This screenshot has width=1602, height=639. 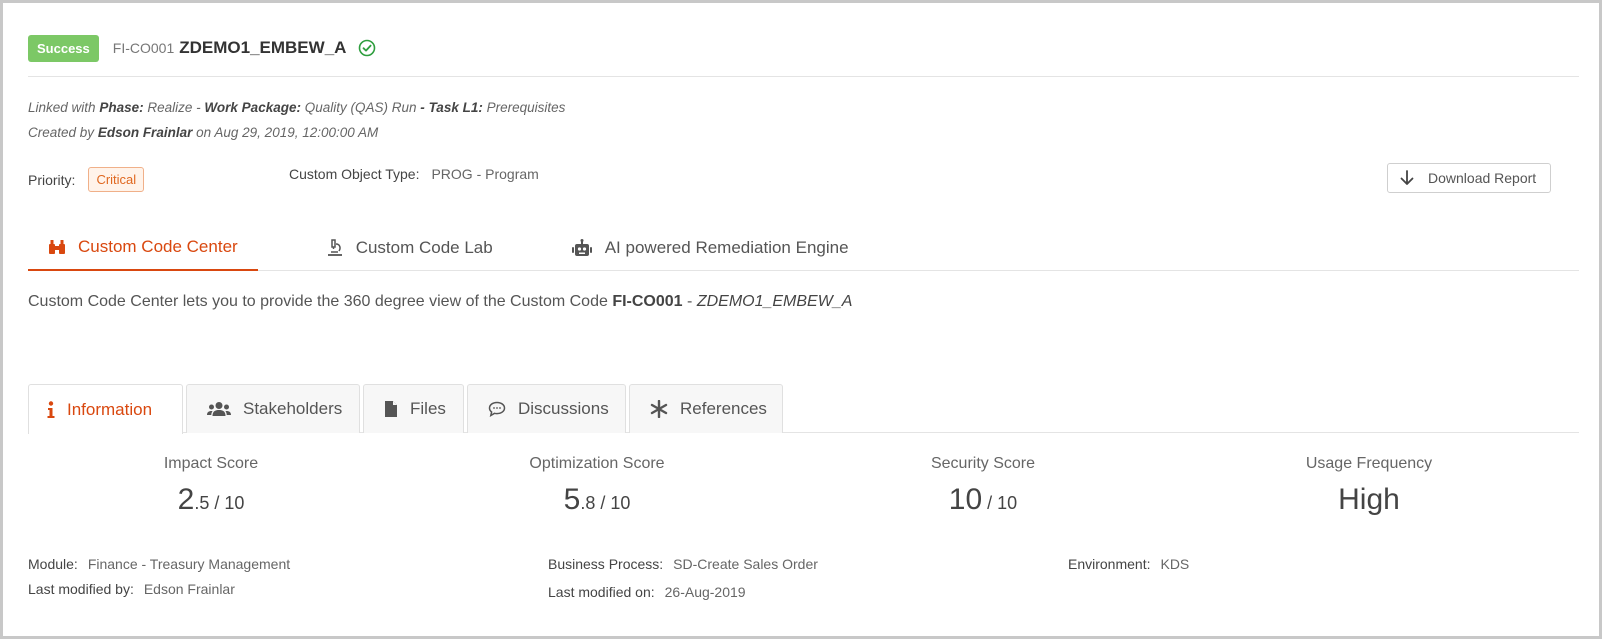 What do you see at coordinates (189, 589) in the screenshot?
I see `field-value: Edson Frainlar` at bounding box center [189, 589].